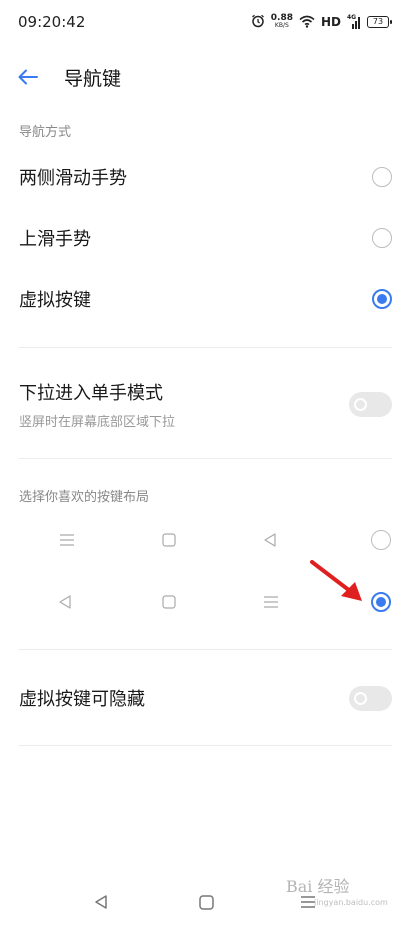 This screenshot has width=411, height=925. Describe the element at coordinates (91, 393) in the screenshot. I see `one-hand-mode-label: 下拉进入单手模式` at that location.